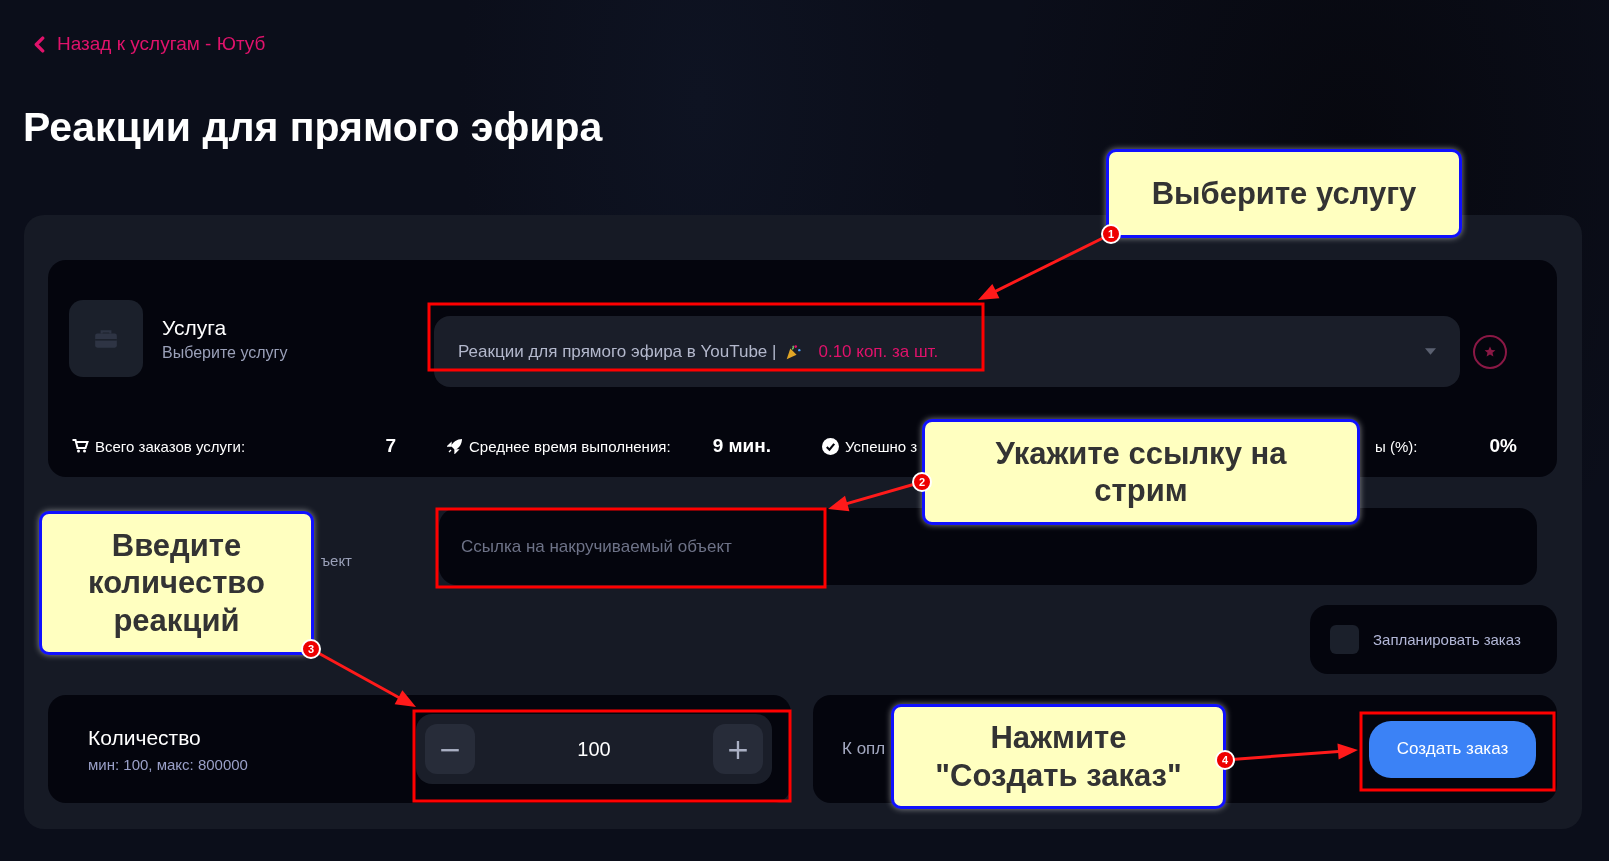 This screenshot has width=1609, height=861. Describe the element at coordinates (594, 749) in the screenshot. I see `quantity-input: 100` at that location.